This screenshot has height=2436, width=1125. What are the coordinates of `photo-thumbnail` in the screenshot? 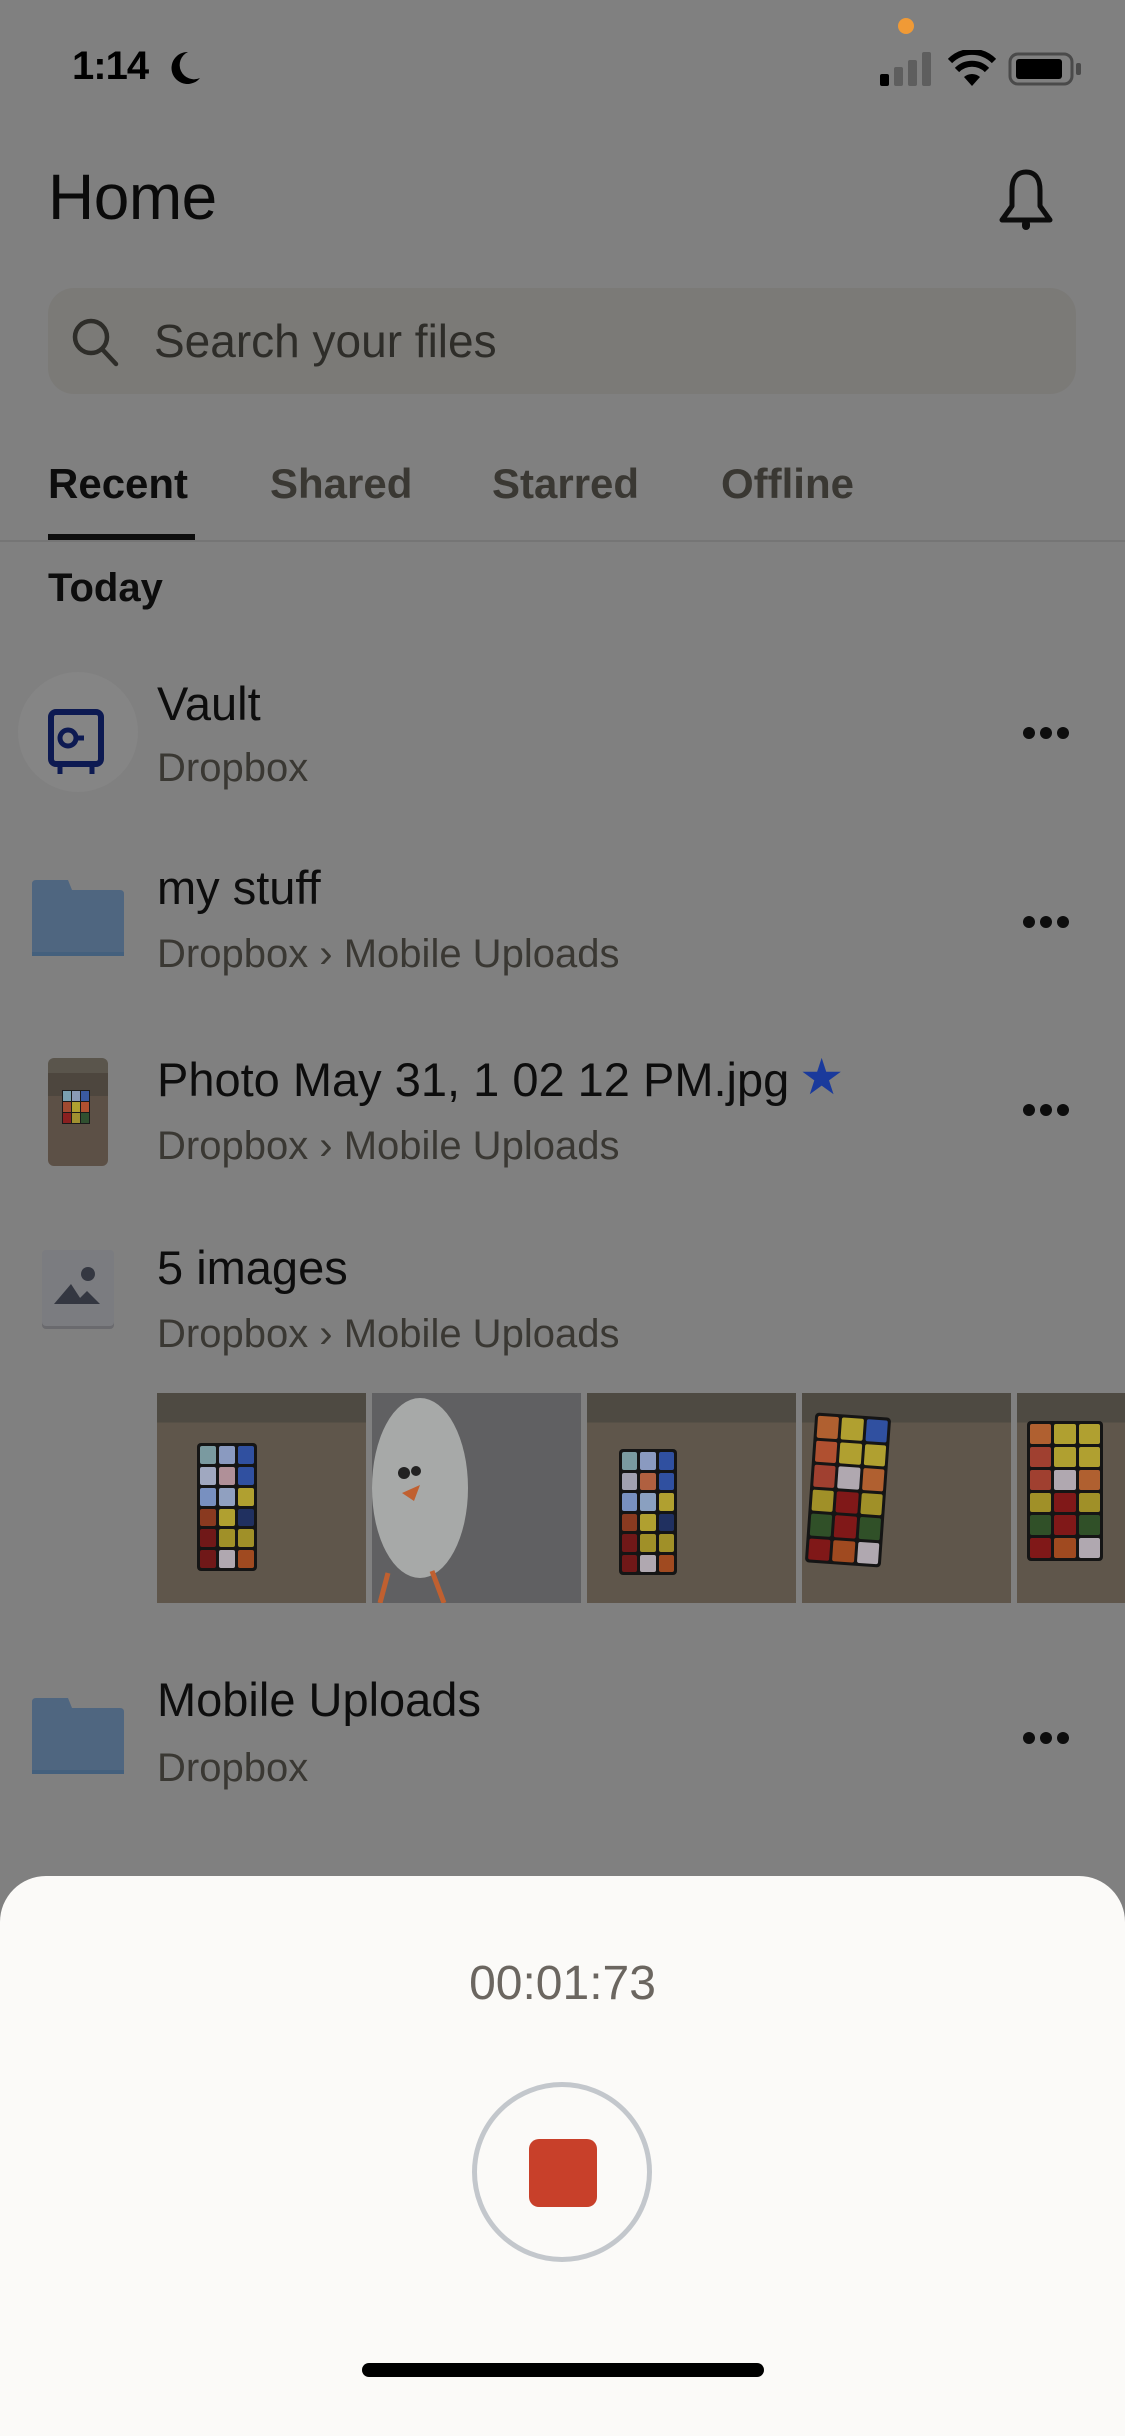 It's located at (78, 1112).